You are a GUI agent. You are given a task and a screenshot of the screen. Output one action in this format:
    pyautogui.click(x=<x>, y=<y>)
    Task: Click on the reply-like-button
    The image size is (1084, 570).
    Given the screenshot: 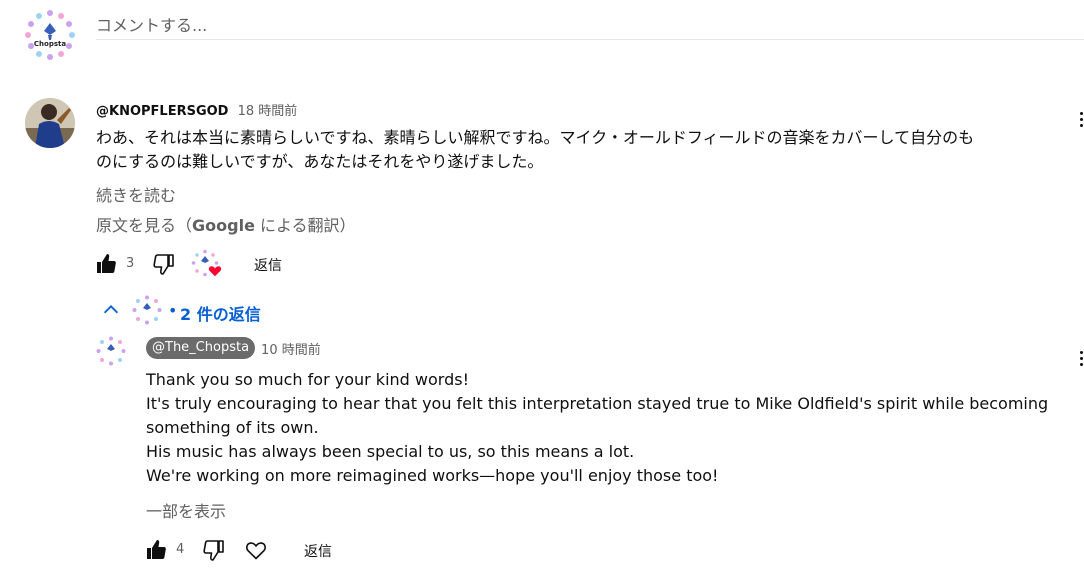 What is the action you would take?
    pyautogui.click(x=156, y=550)
    